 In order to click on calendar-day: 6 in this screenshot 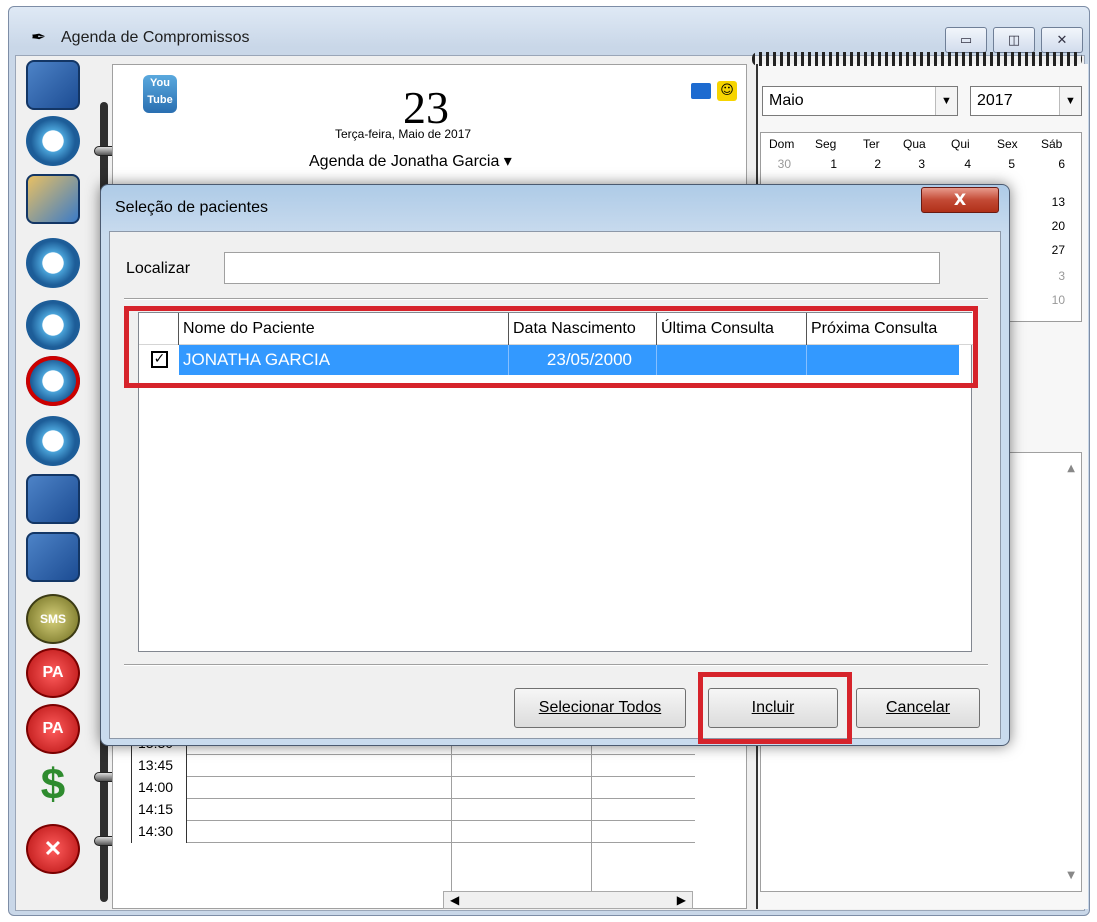, I will do `click(1055, 164)`.